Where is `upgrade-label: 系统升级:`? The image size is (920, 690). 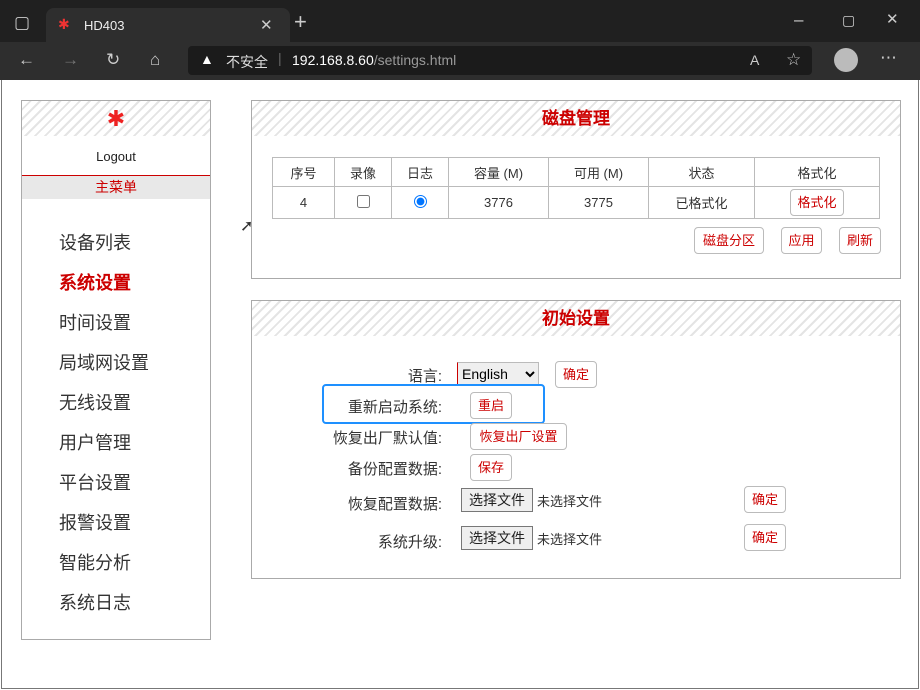 upgrade-label: 系统升级: is located at coordinates (409, 542).